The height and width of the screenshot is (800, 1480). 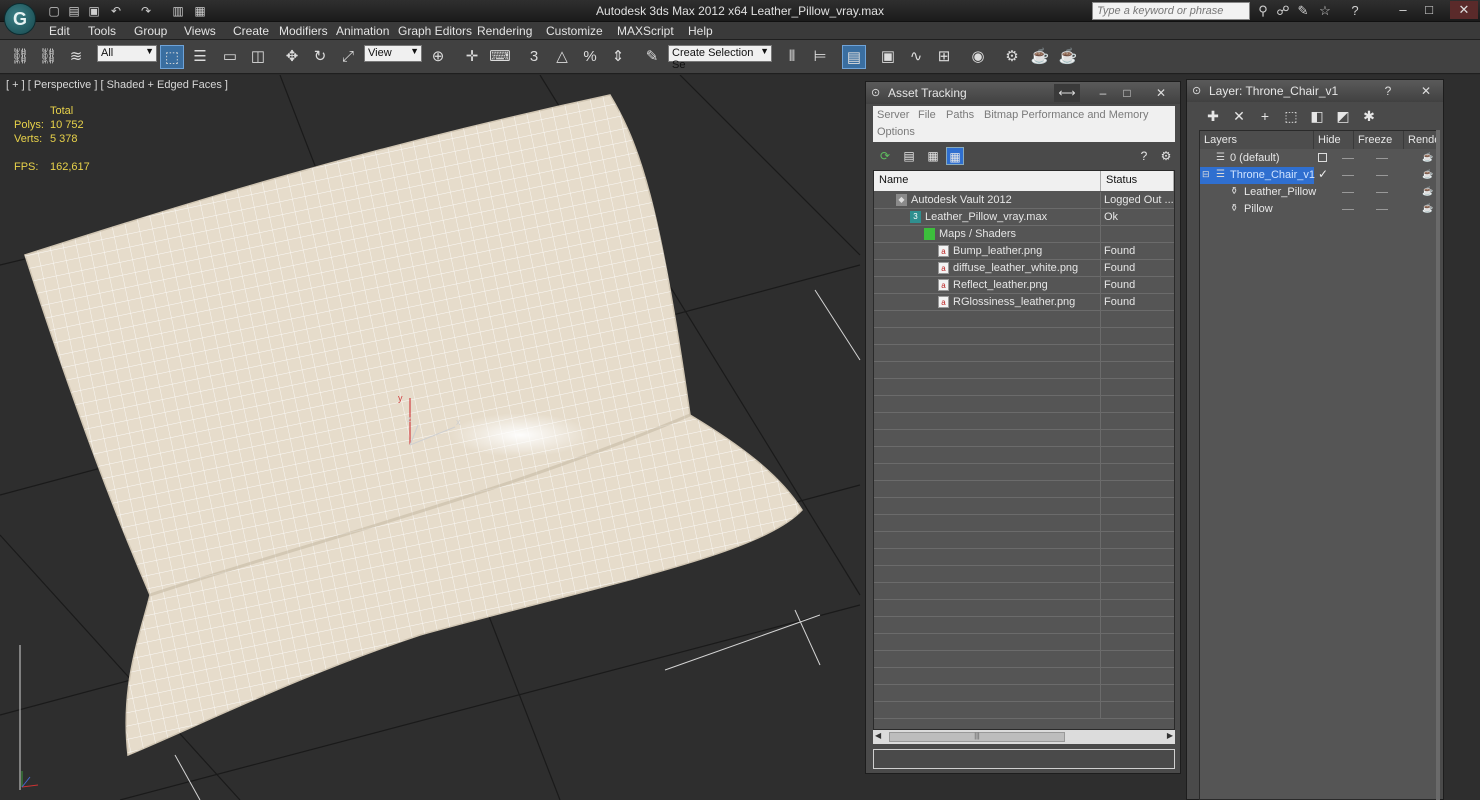 What do you see at coordinates (618, 57) in the screenshot?
I see `spinner-snap-icon: ⇕` at bounding box center [618, 57].